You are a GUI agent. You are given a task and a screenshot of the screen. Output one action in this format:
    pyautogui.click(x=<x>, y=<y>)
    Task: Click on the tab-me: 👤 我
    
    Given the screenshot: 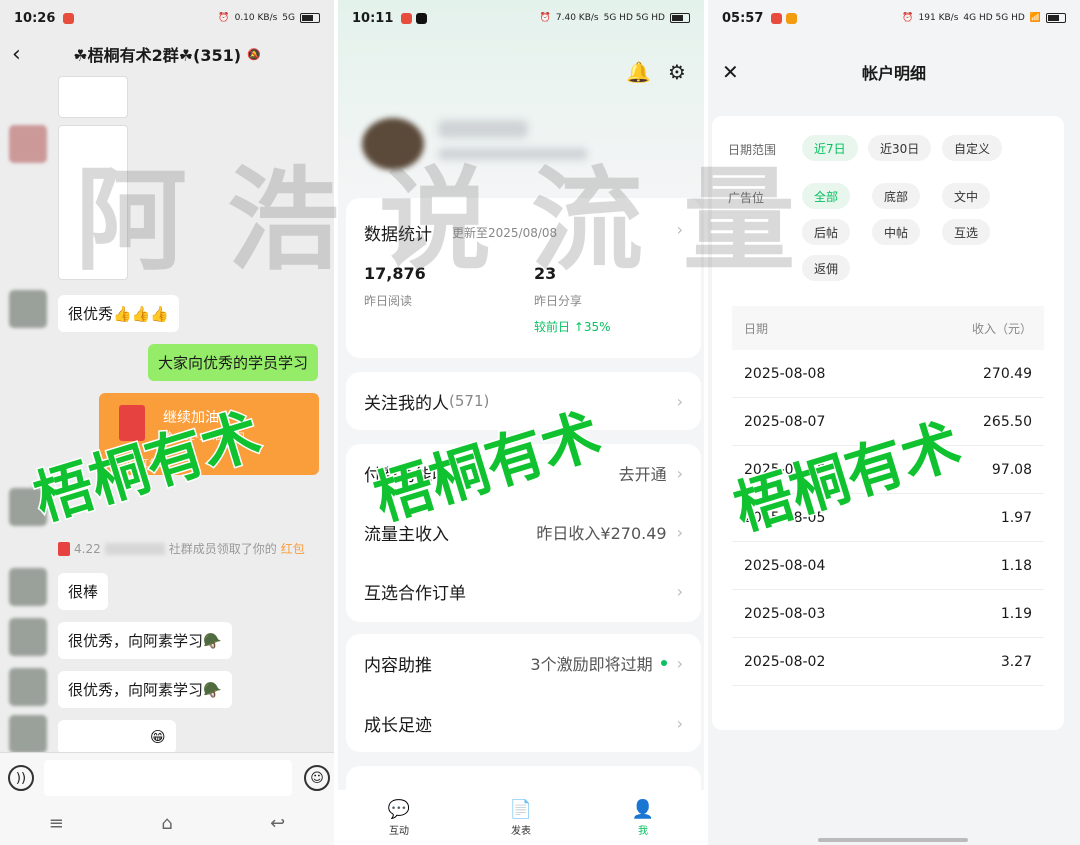 What is the action you would take?
    pyautogui.click(x=643, y=818)
    